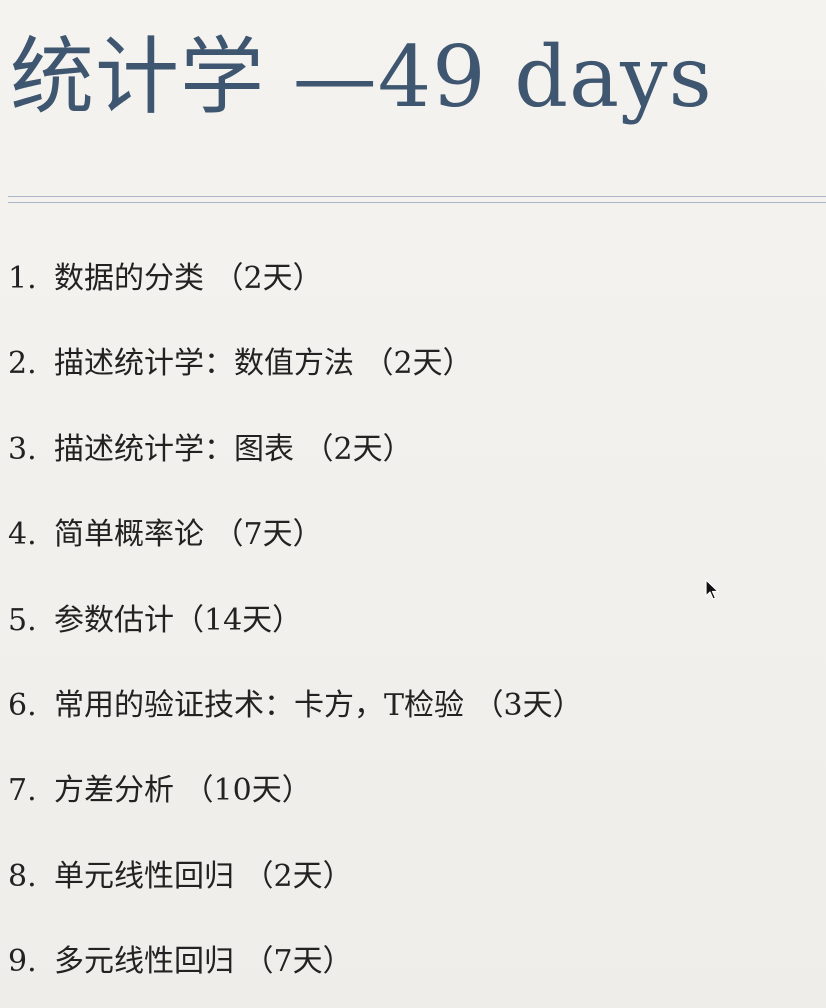 The width and height of the screenshot is (826, 1008). What do you see at coordinates (188, 535) in the screenshot?
I see `item-text: 简单概率论 （7天）` at bounding box center [188, 535].